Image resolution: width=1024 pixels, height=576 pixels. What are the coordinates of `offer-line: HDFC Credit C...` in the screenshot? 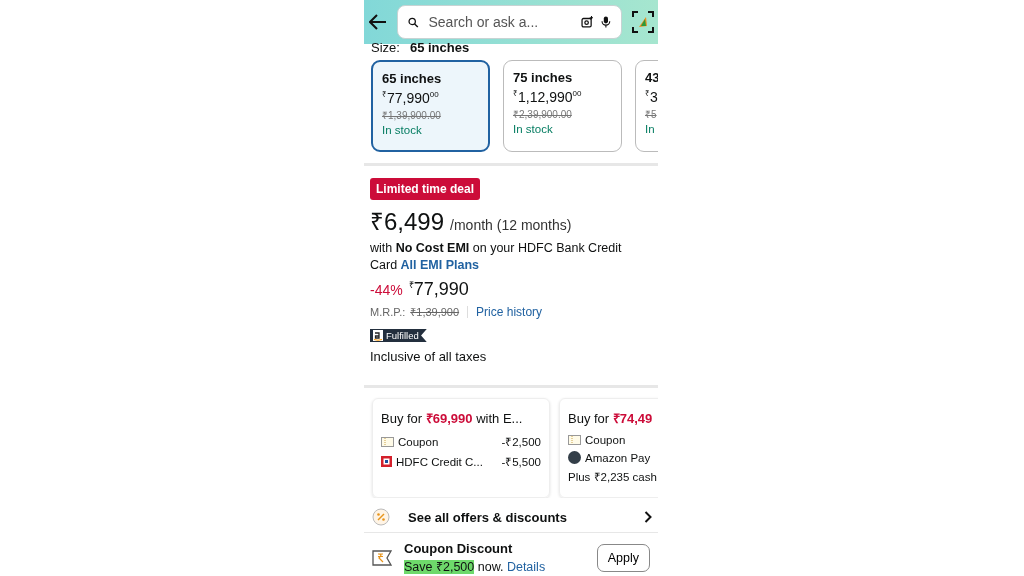 It's located at (440, 461).